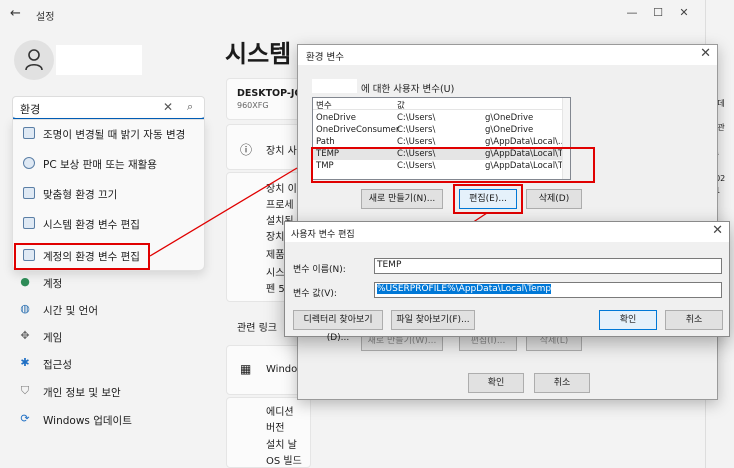 The width and height of the screenshot is (734, 468). I want to click on edit-ok-button: 확인, so click(628, 320).